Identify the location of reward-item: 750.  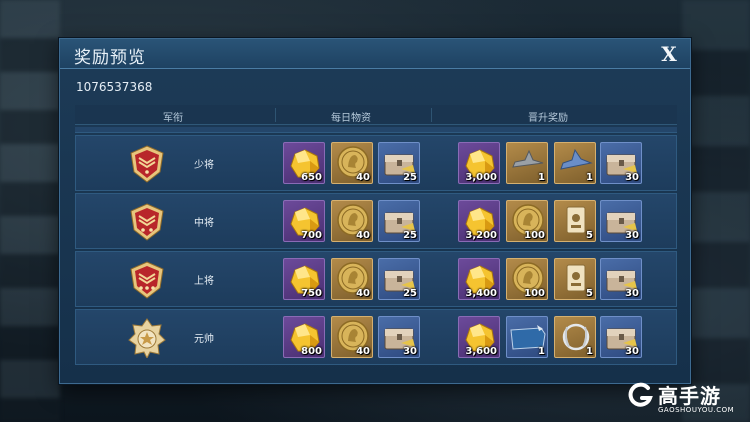
(304, 279).